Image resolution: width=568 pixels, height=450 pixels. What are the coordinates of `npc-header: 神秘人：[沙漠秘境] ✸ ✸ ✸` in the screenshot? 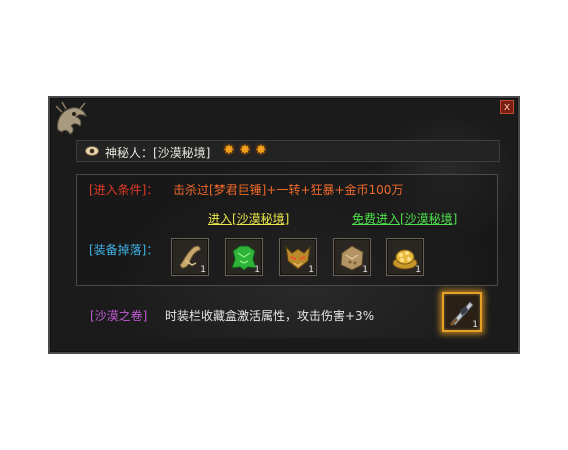 It's located at (288, 151).